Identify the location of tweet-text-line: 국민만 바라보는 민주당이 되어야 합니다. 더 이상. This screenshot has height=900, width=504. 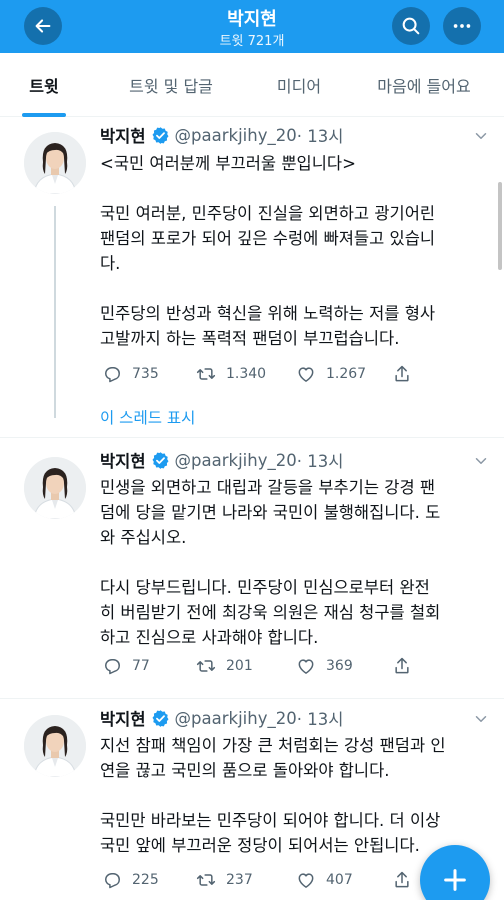
(270, 820).